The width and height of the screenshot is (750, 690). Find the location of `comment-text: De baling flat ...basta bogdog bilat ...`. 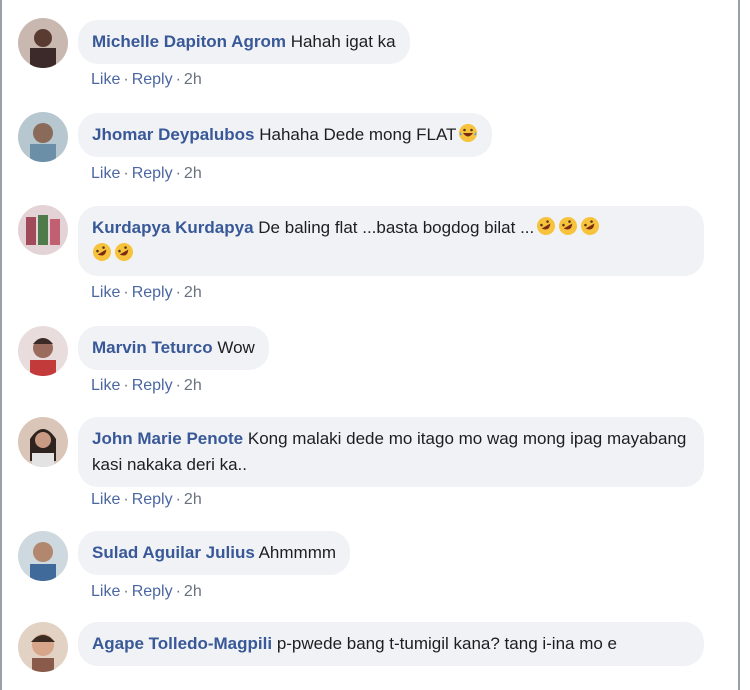

comment-text: De baling flat ...basta bogdog bilat ... is located at coordinates (396, 227).